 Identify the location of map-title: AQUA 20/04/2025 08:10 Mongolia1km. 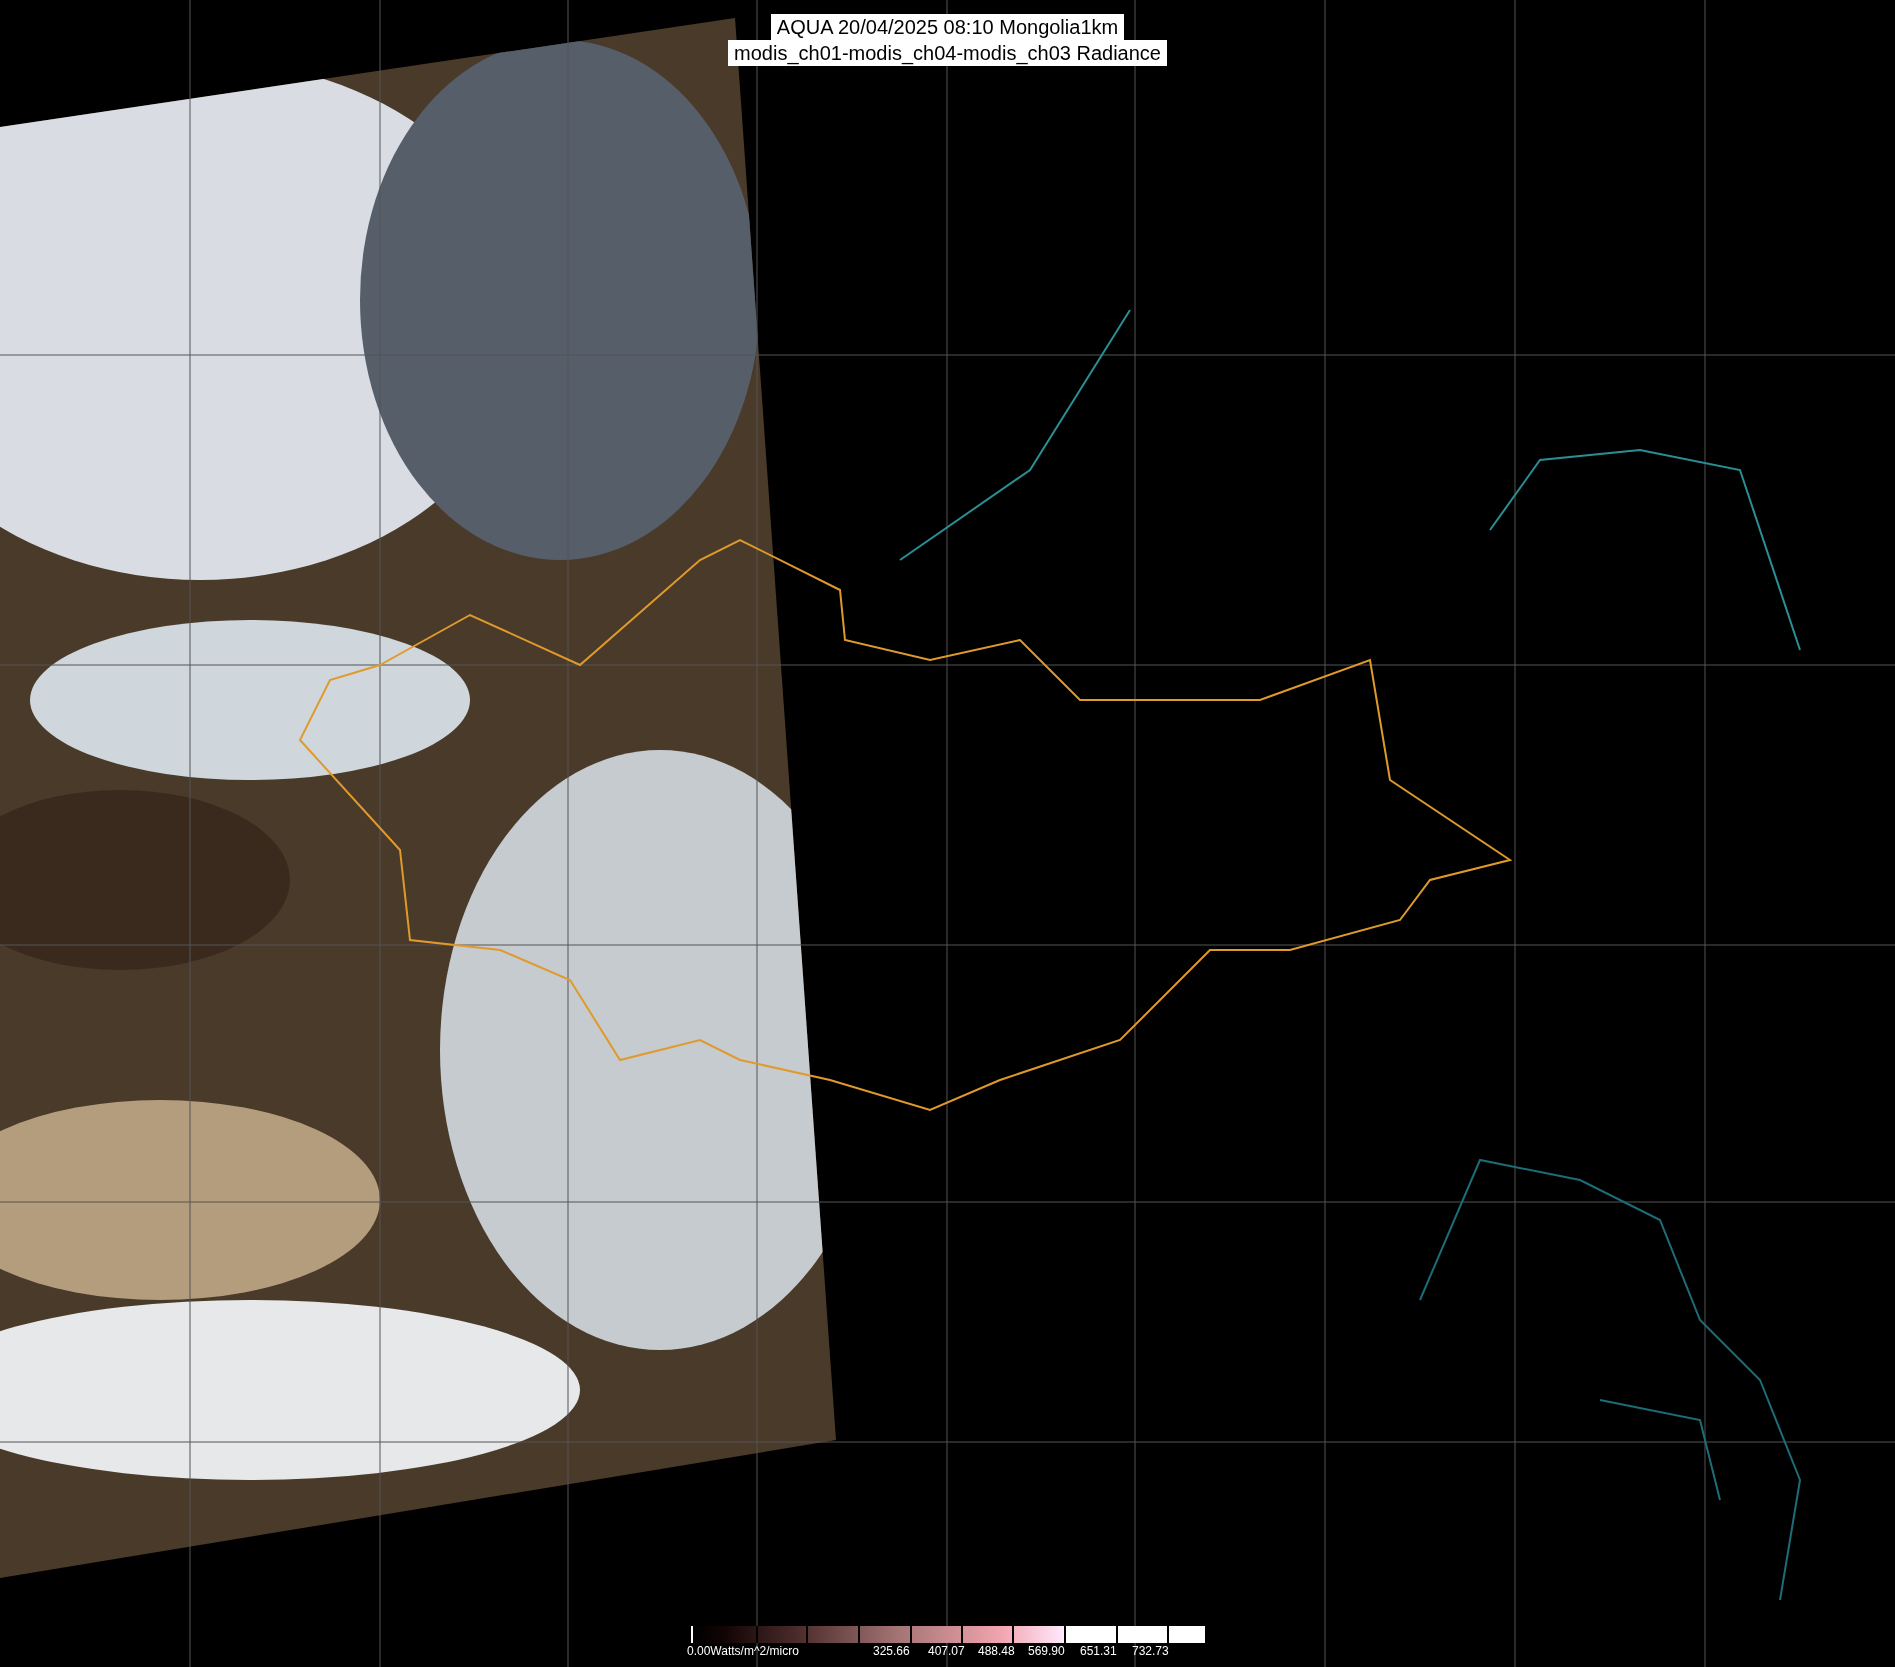
(947, 27).